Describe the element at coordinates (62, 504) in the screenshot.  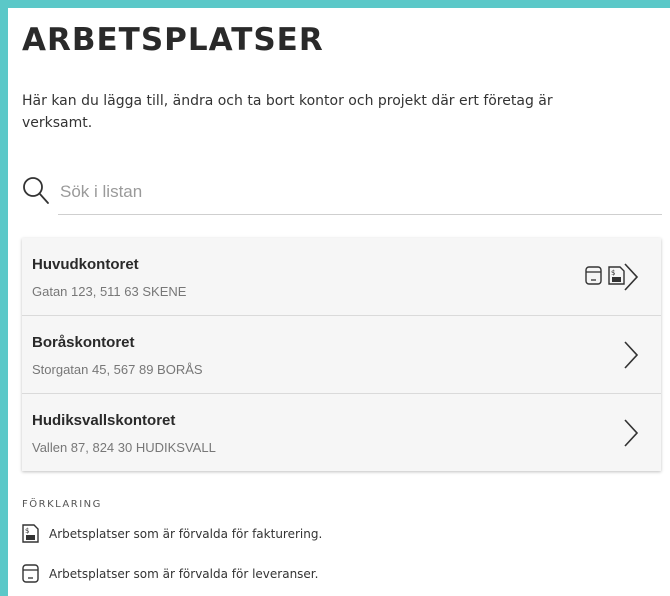
I see `legend-heading: FÖRKLARING` at that location.